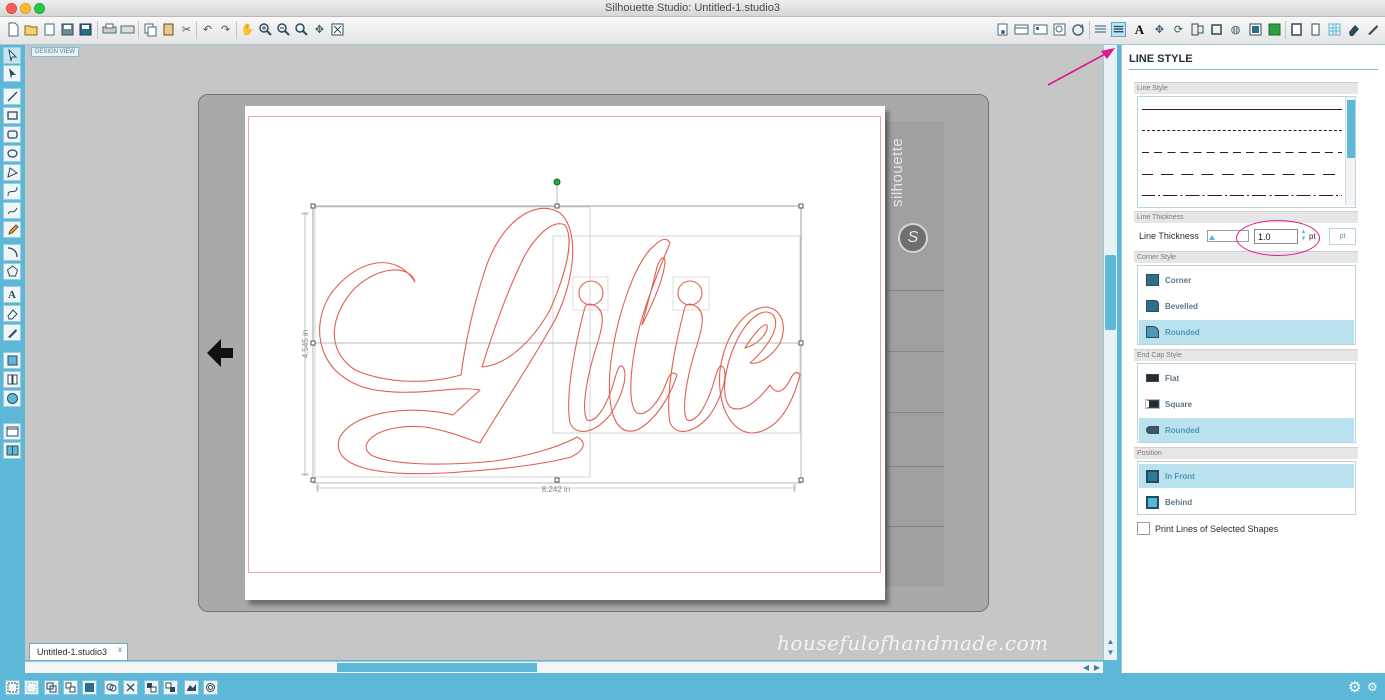 The height and width of the screenshot is (700, 1385). I want to click on end-cap-option-square: Square, so click(1246, 404).